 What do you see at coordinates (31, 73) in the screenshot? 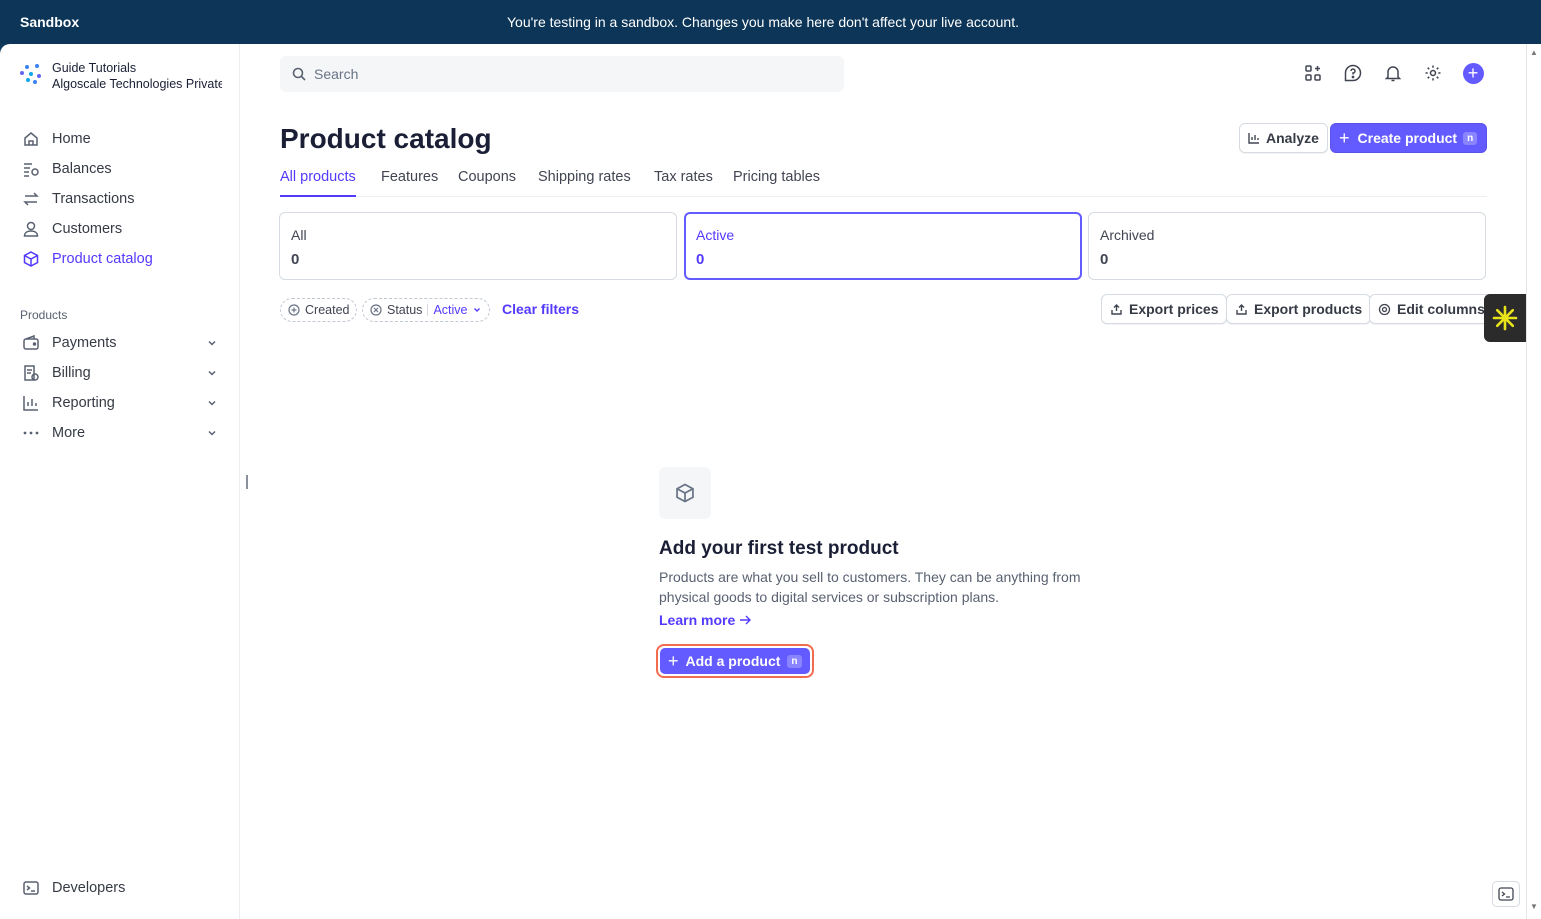
I see `account-logo-icon` at bounding box center [31, 73].